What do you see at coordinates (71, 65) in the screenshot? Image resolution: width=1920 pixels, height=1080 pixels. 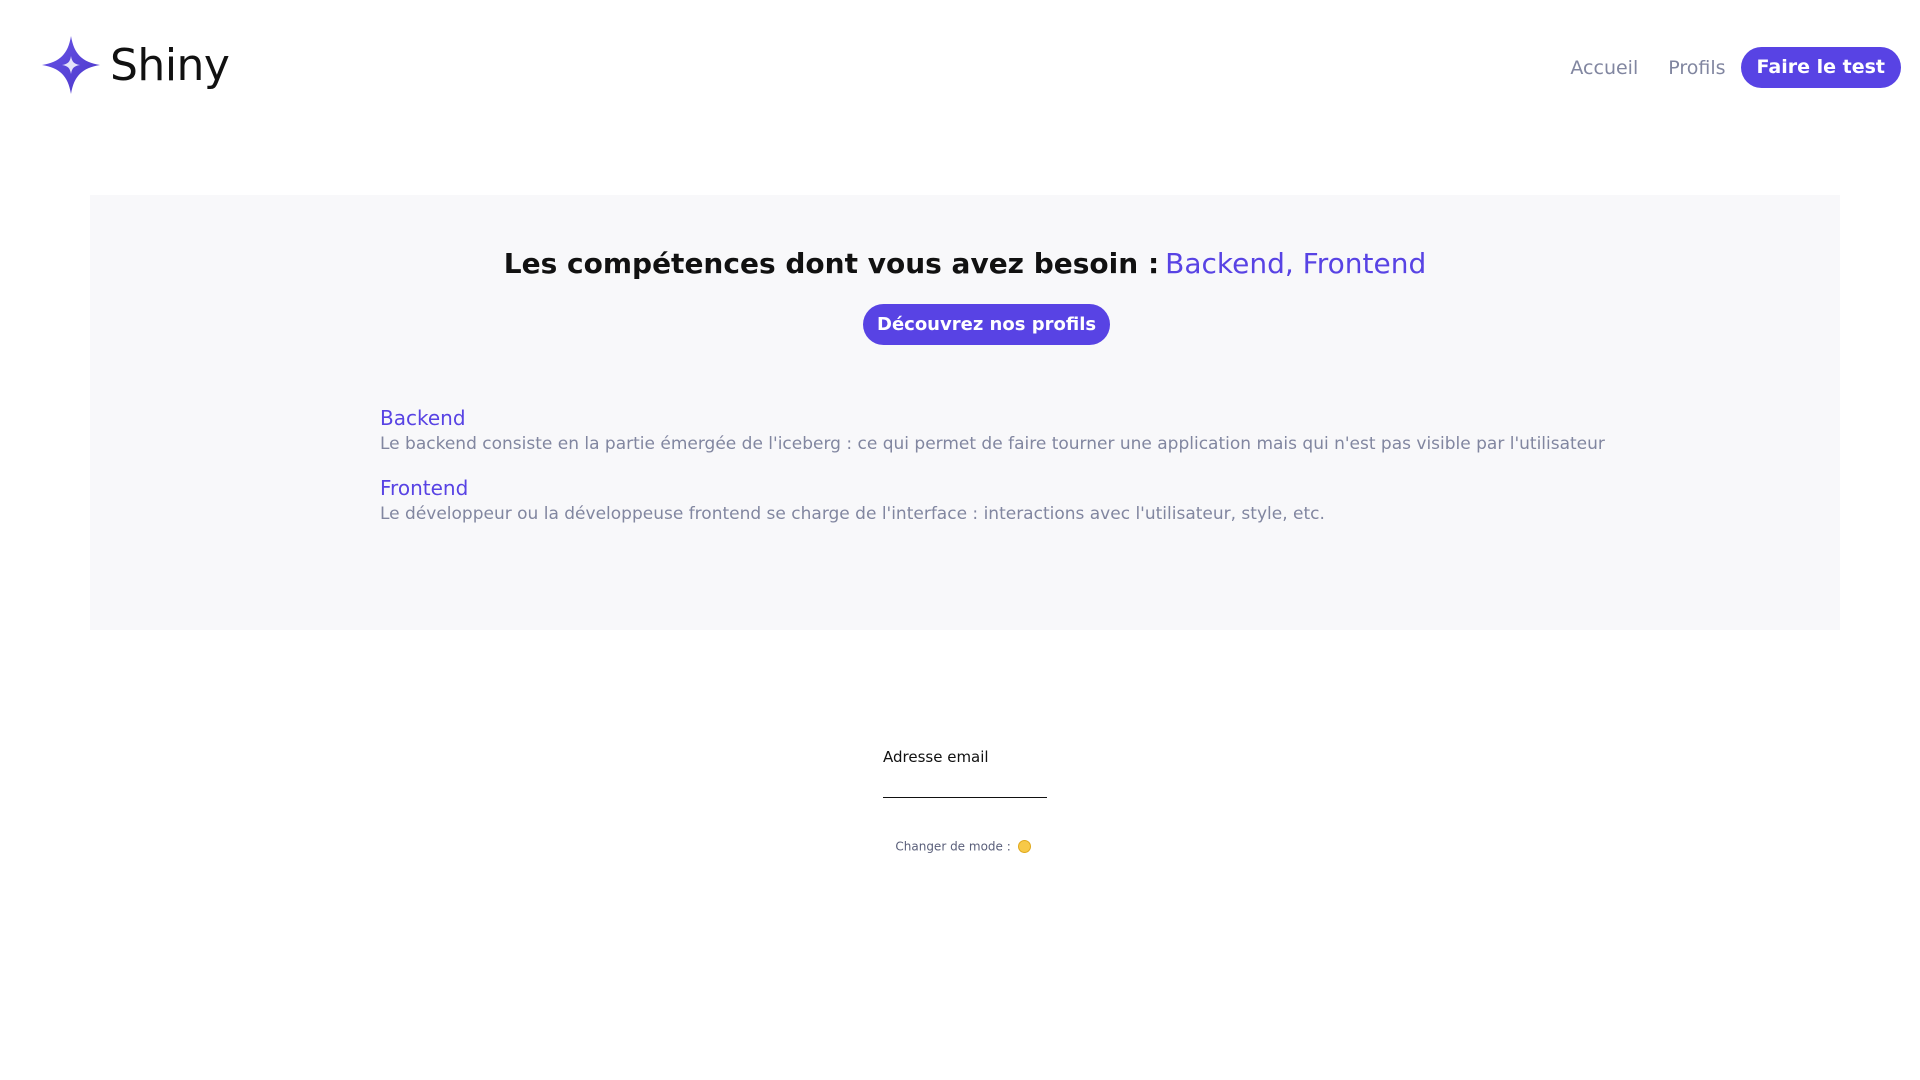 I see `sparkle-star-icon` at bounding box center [71, 65].